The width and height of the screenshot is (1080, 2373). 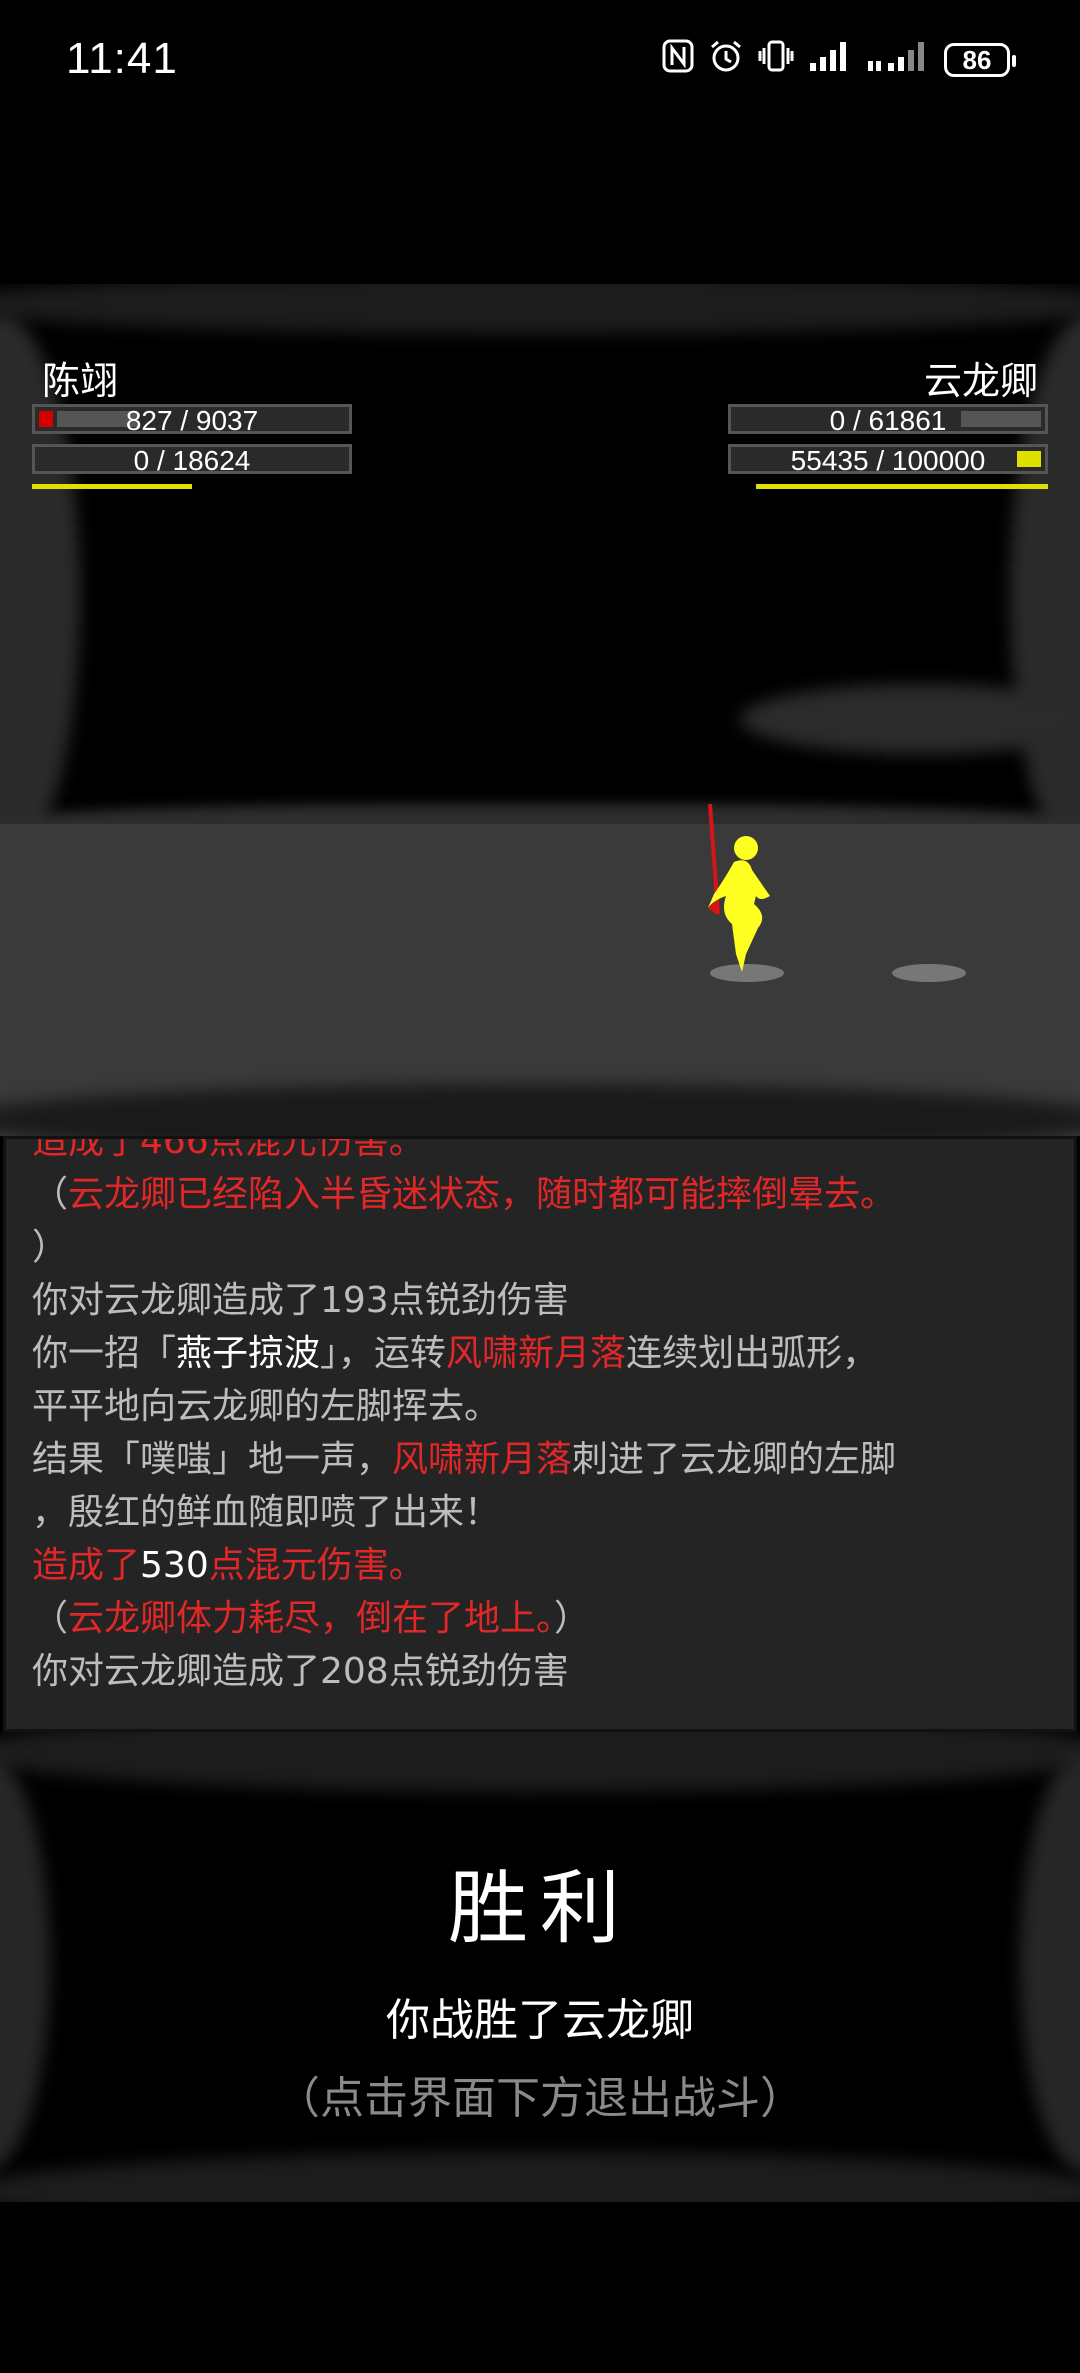 What do you see at coordinates (104, 1353) in the screenshot?
I see `log-segment: 你一招「` at bounding box center [104, 1353].